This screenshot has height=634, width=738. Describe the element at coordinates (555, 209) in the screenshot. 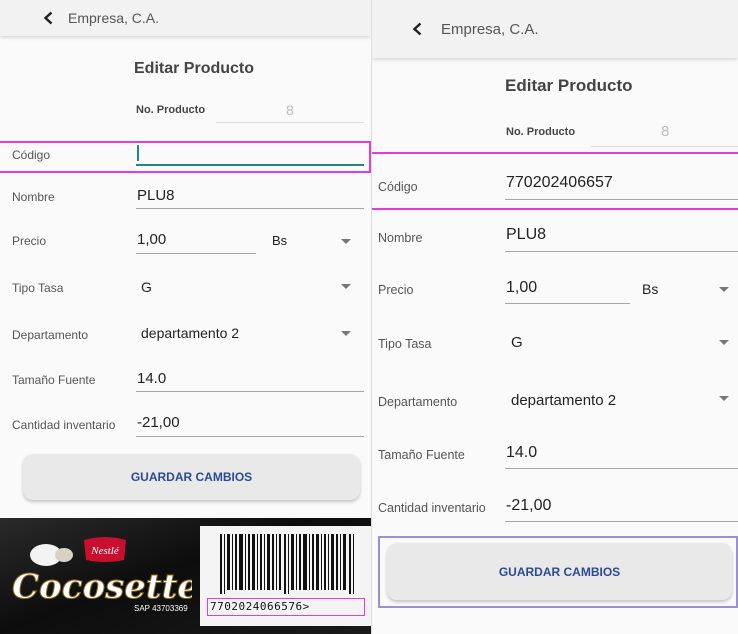

I see `codigo-highlight-bottom` at that location.